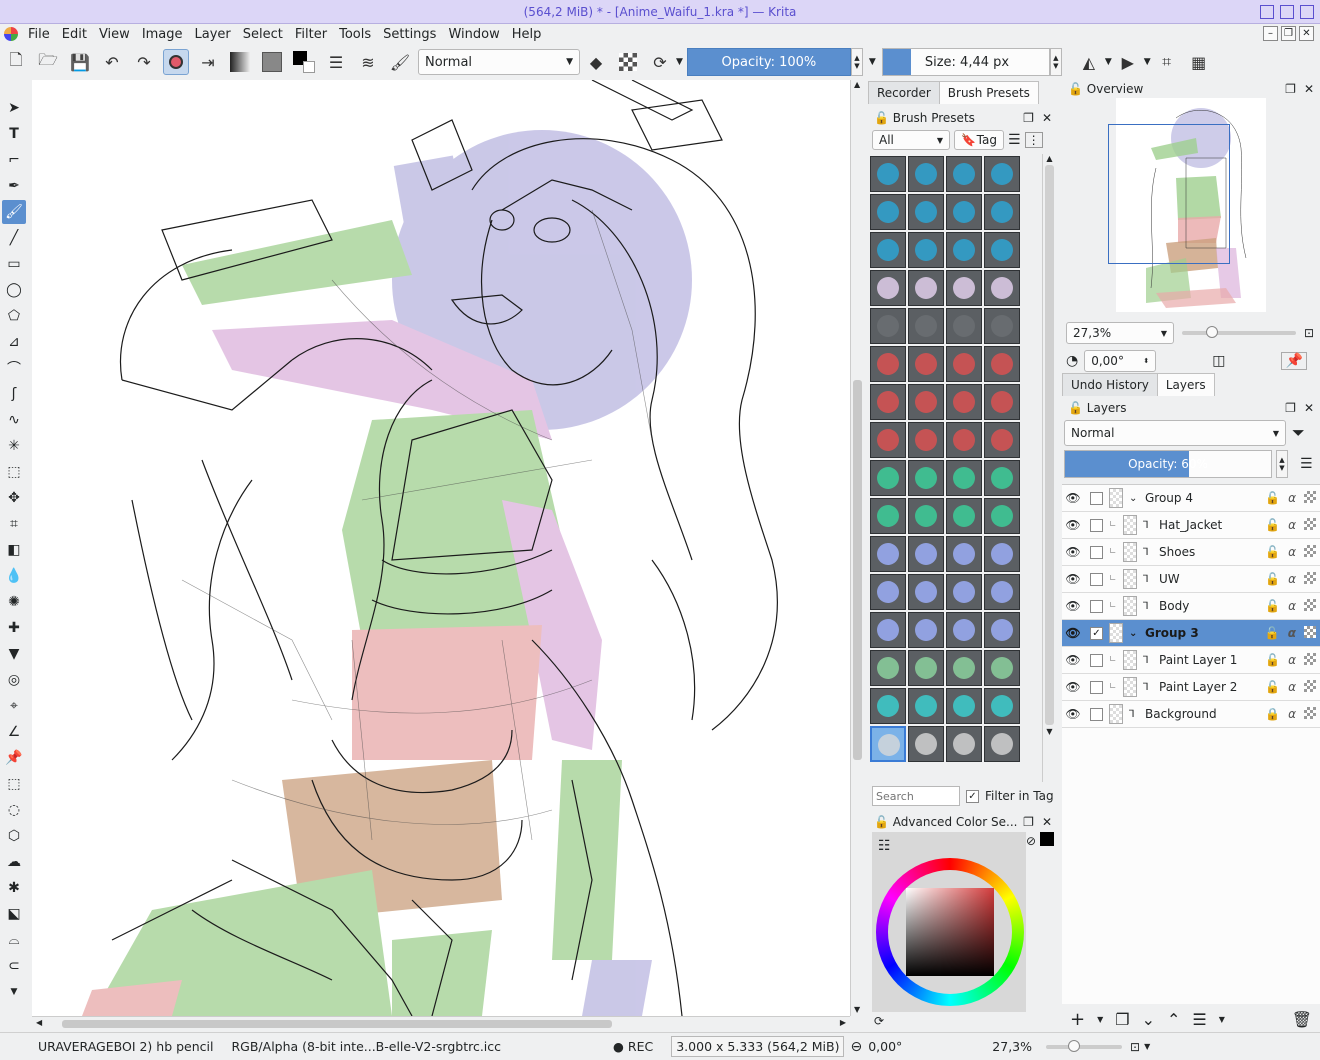 The width and height of the screenshot is (1320, 1060). Describe the element at coordinates (1014, 140) in the screenshot. I see `view-mode-icon: ☰` at that location.